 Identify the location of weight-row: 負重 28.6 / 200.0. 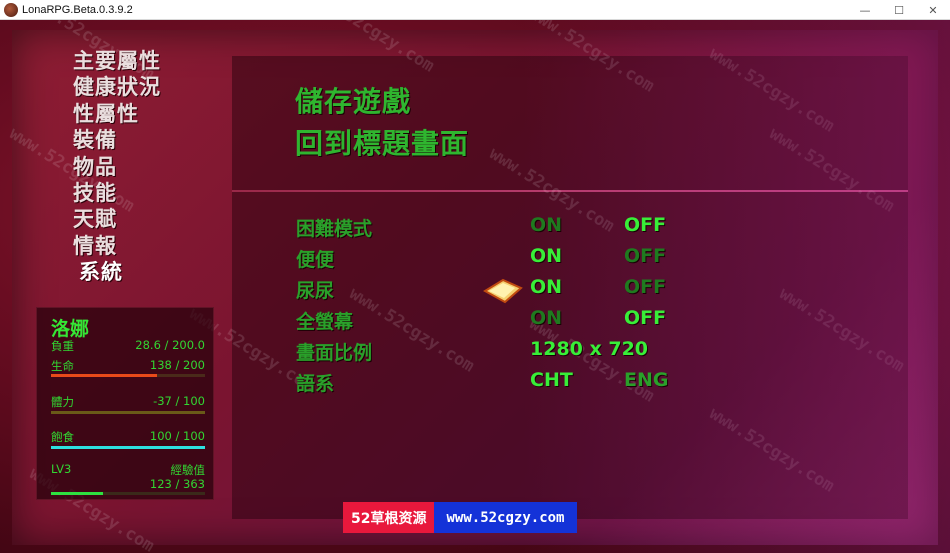
(128, 345).